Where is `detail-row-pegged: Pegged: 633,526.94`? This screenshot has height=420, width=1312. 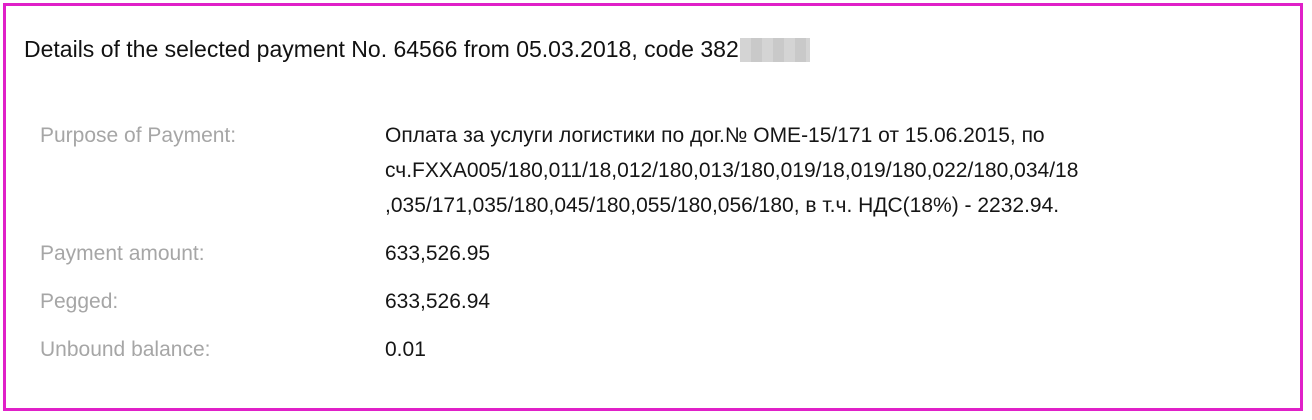
detail-row-pegged: Pegged: 633,526.94 is located at coordinates (660, 301).